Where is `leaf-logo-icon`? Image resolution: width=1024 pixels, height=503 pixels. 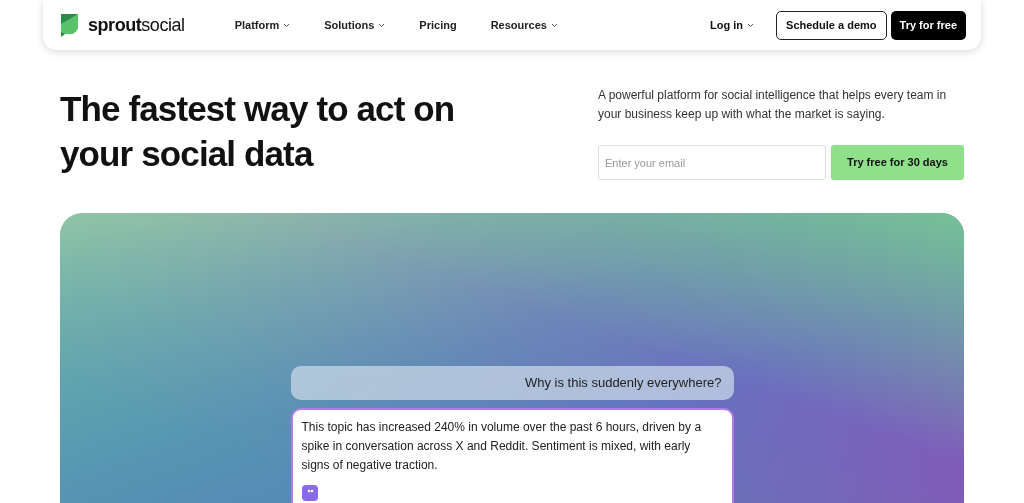 leaf-logo-icon is located at coordinates (69, 25).